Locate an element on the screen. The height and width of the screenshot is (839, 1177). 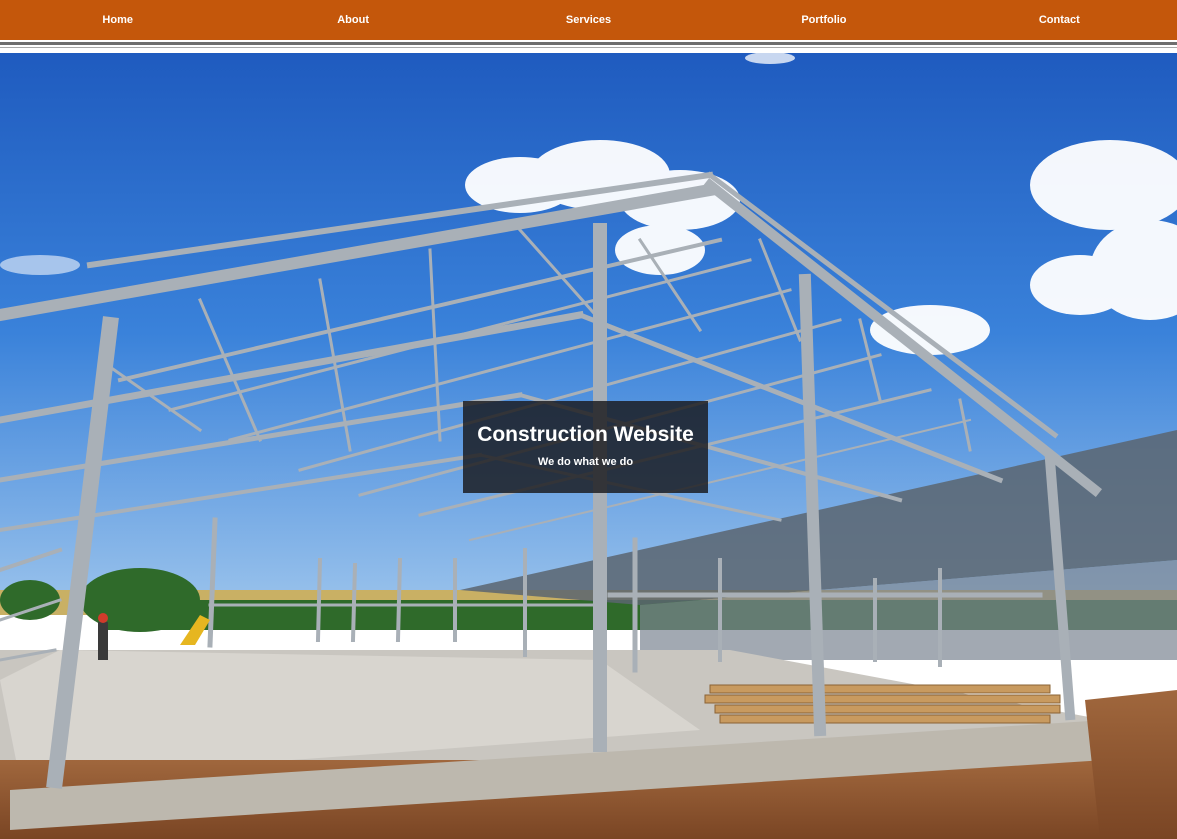
hero-subtitle: We do what we do is located at coordinates (585, 462).